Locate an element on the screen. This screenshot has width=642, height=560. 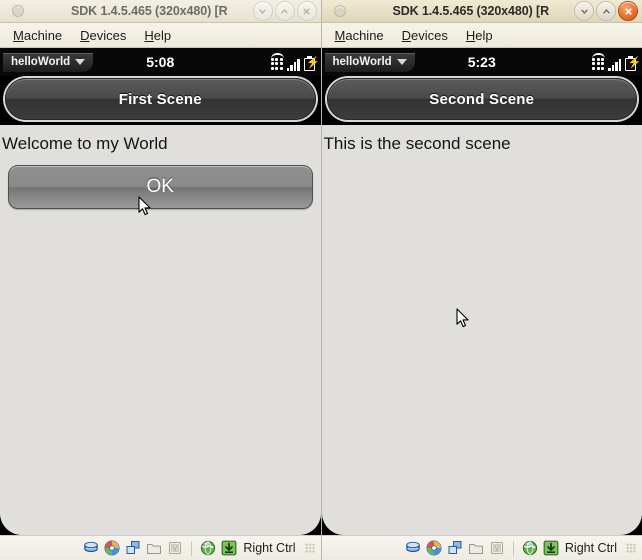
vm-statusbar-right: V Right Ctrl is located at coordinates (481, 547).